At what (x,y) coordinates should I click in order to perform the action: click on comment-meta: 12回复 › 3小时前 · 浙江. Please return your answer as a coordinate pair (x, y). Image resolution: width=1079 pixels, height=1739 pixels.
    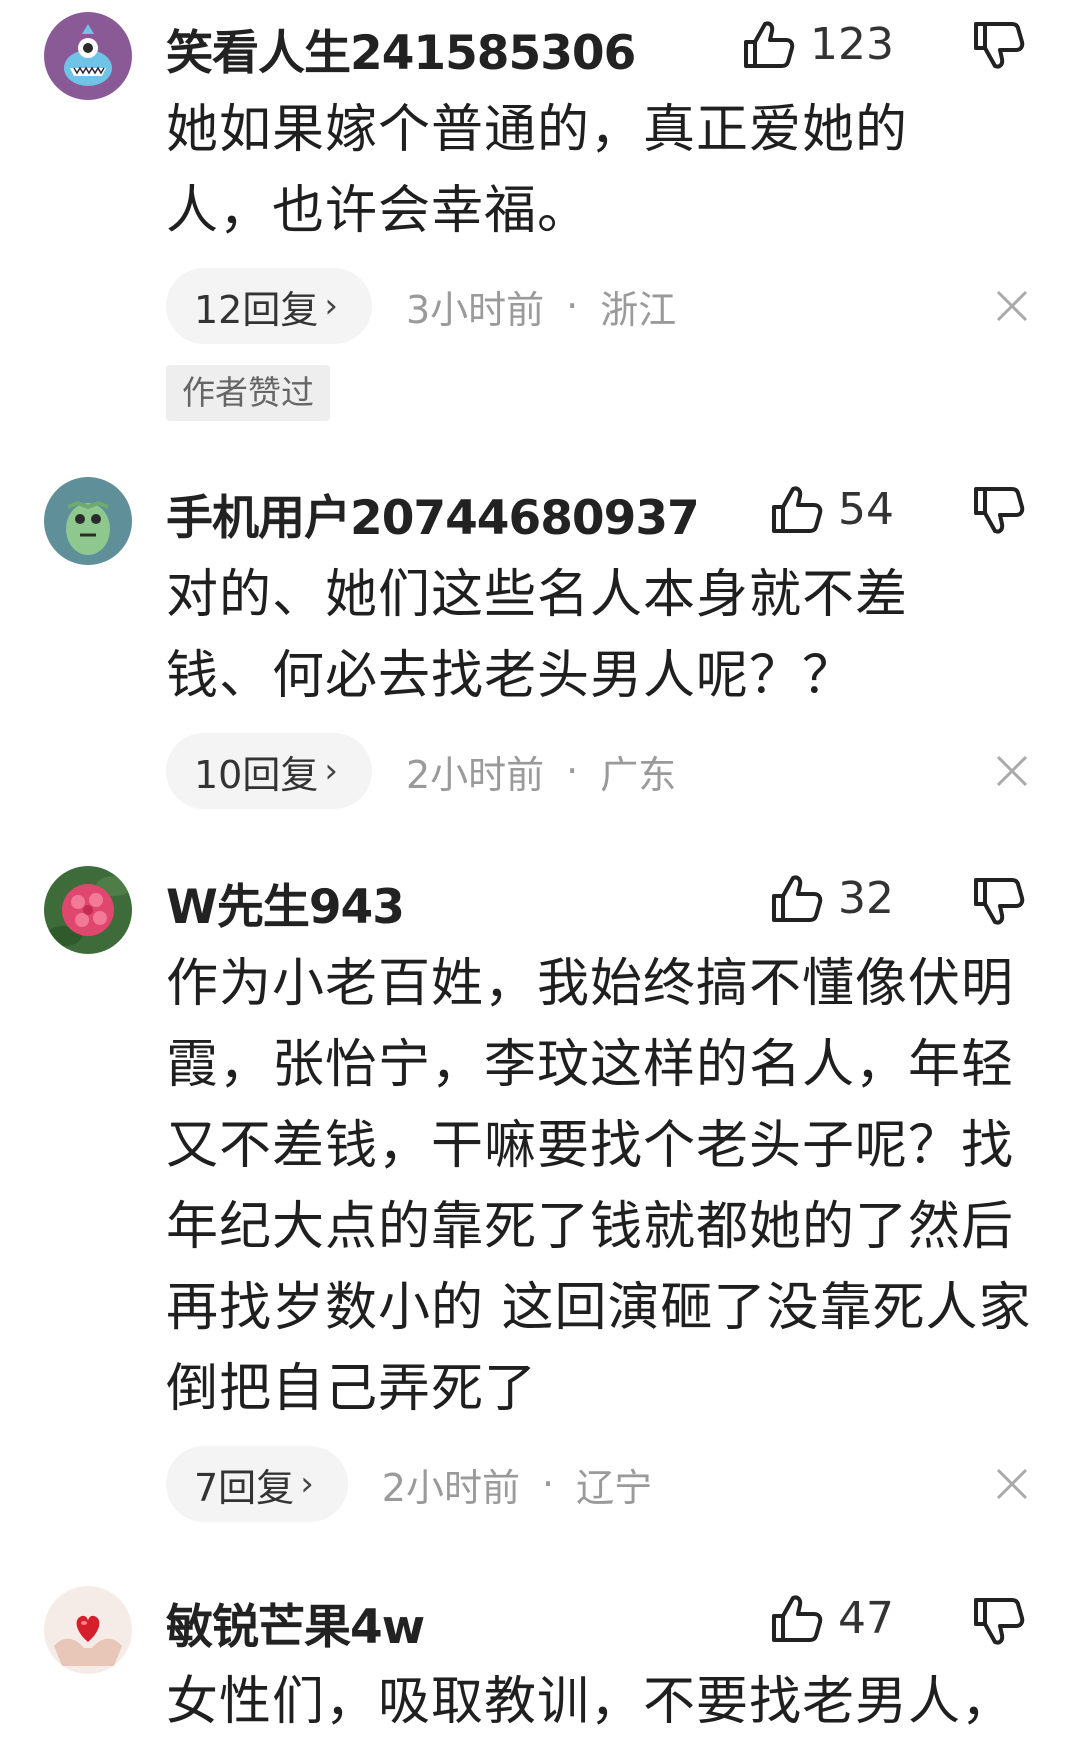
    Looking at the image, I should click on (421, 306).